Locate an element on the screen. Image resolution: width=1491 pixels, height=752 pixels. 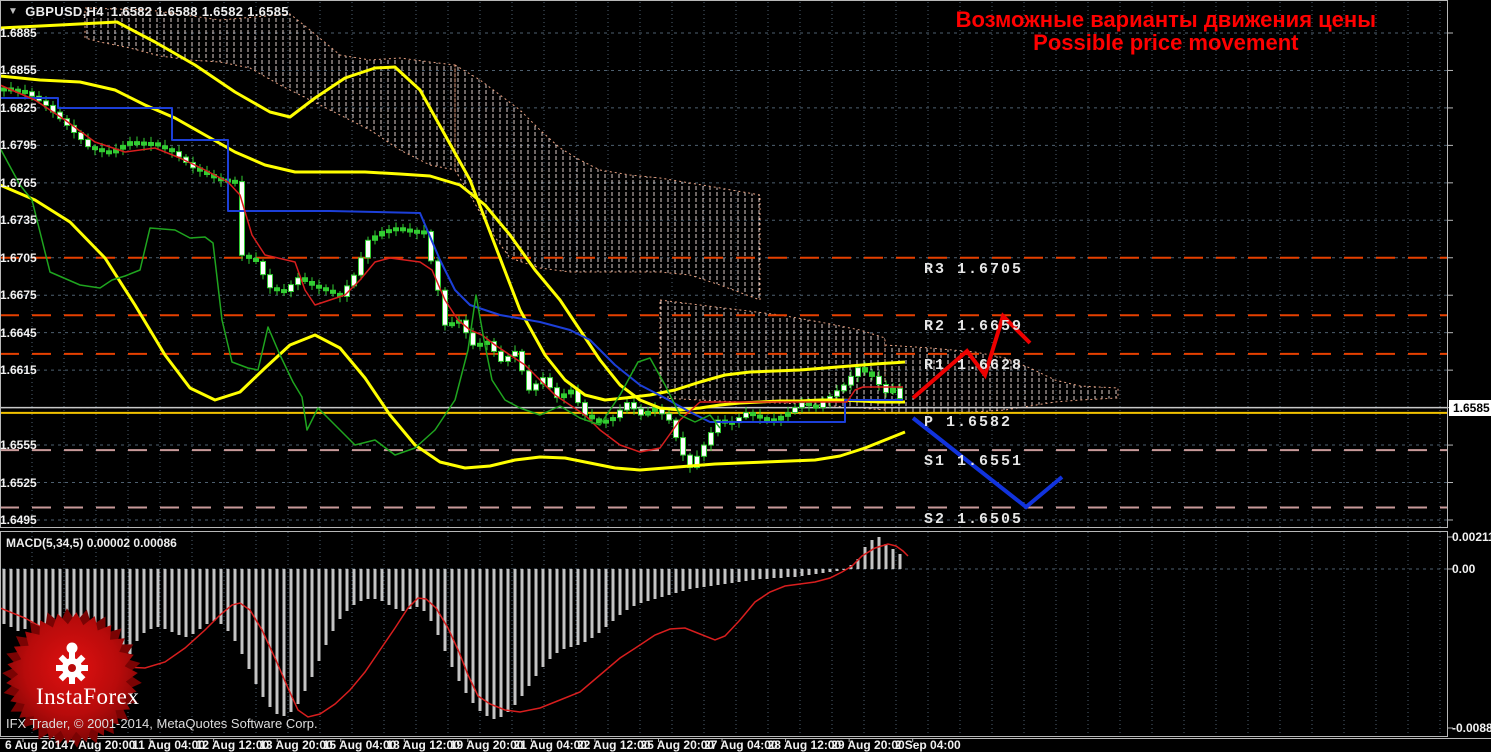
price-axis-label: 1.6765 is located at coordinates (18, 182).